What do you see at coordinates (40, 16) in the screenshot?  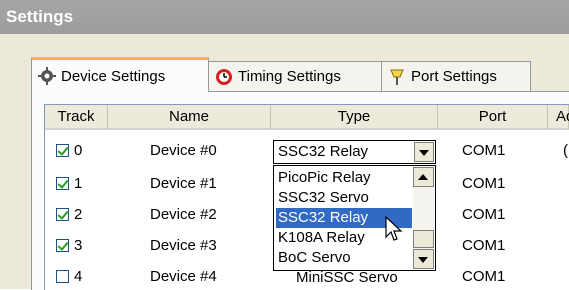 I see `window-title: Settings` at bounding box center [40, 16].